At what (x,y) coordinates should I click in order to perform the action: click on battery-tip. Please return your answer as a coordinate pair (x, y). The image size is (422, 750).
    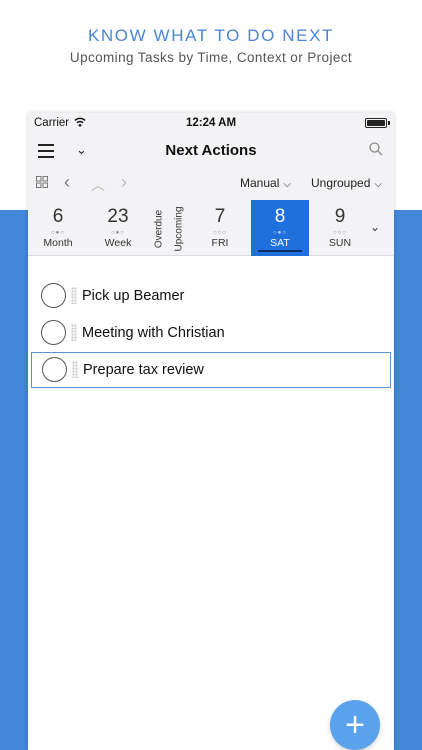
    Looking at the image, I should click on (389, 123).